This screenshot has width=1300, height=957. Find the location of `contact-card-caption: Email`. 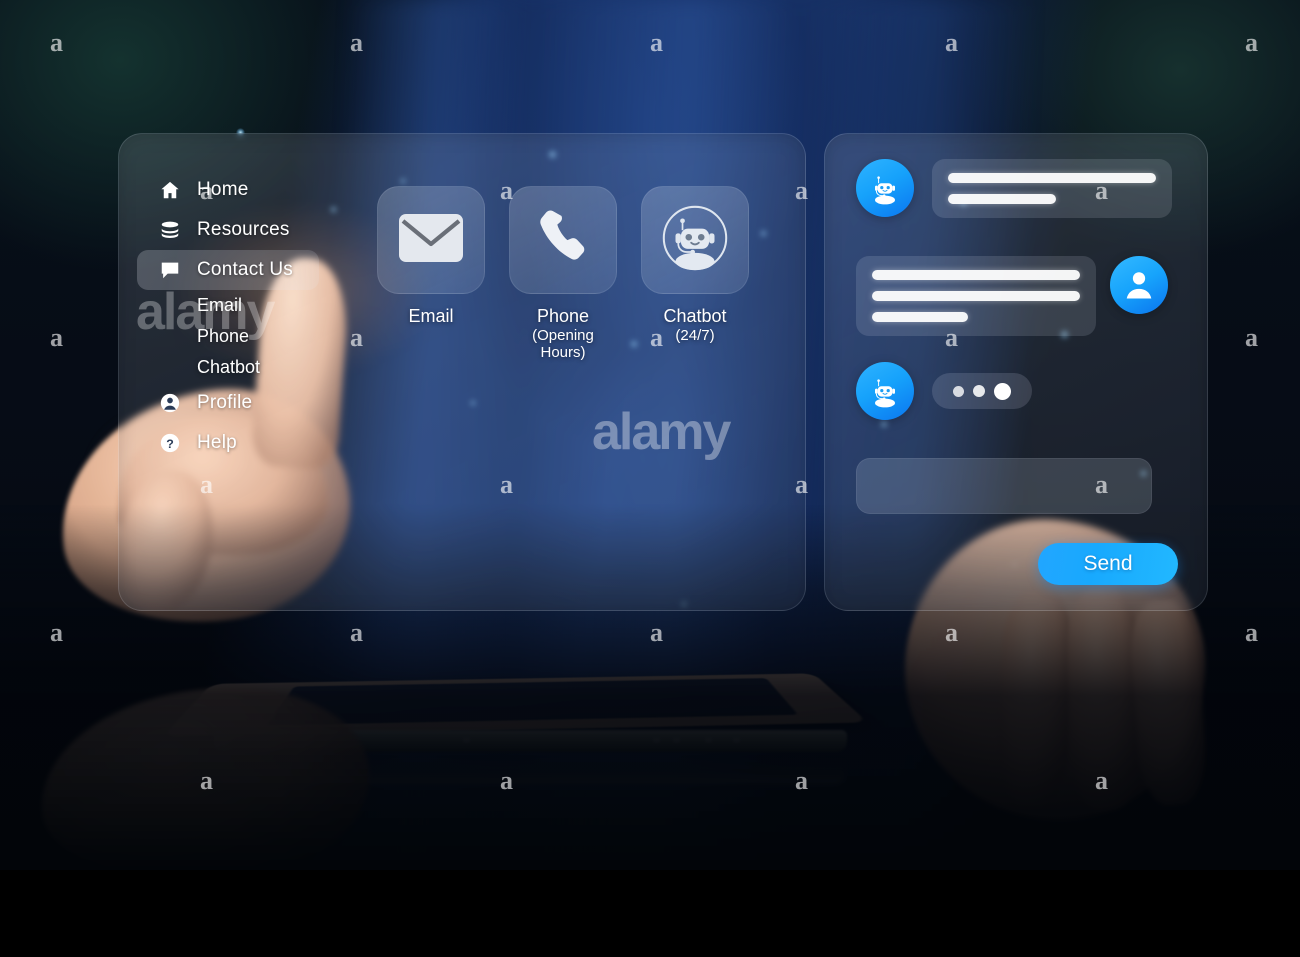

contact-card-caption: Email is located at coordinates (431, 316).